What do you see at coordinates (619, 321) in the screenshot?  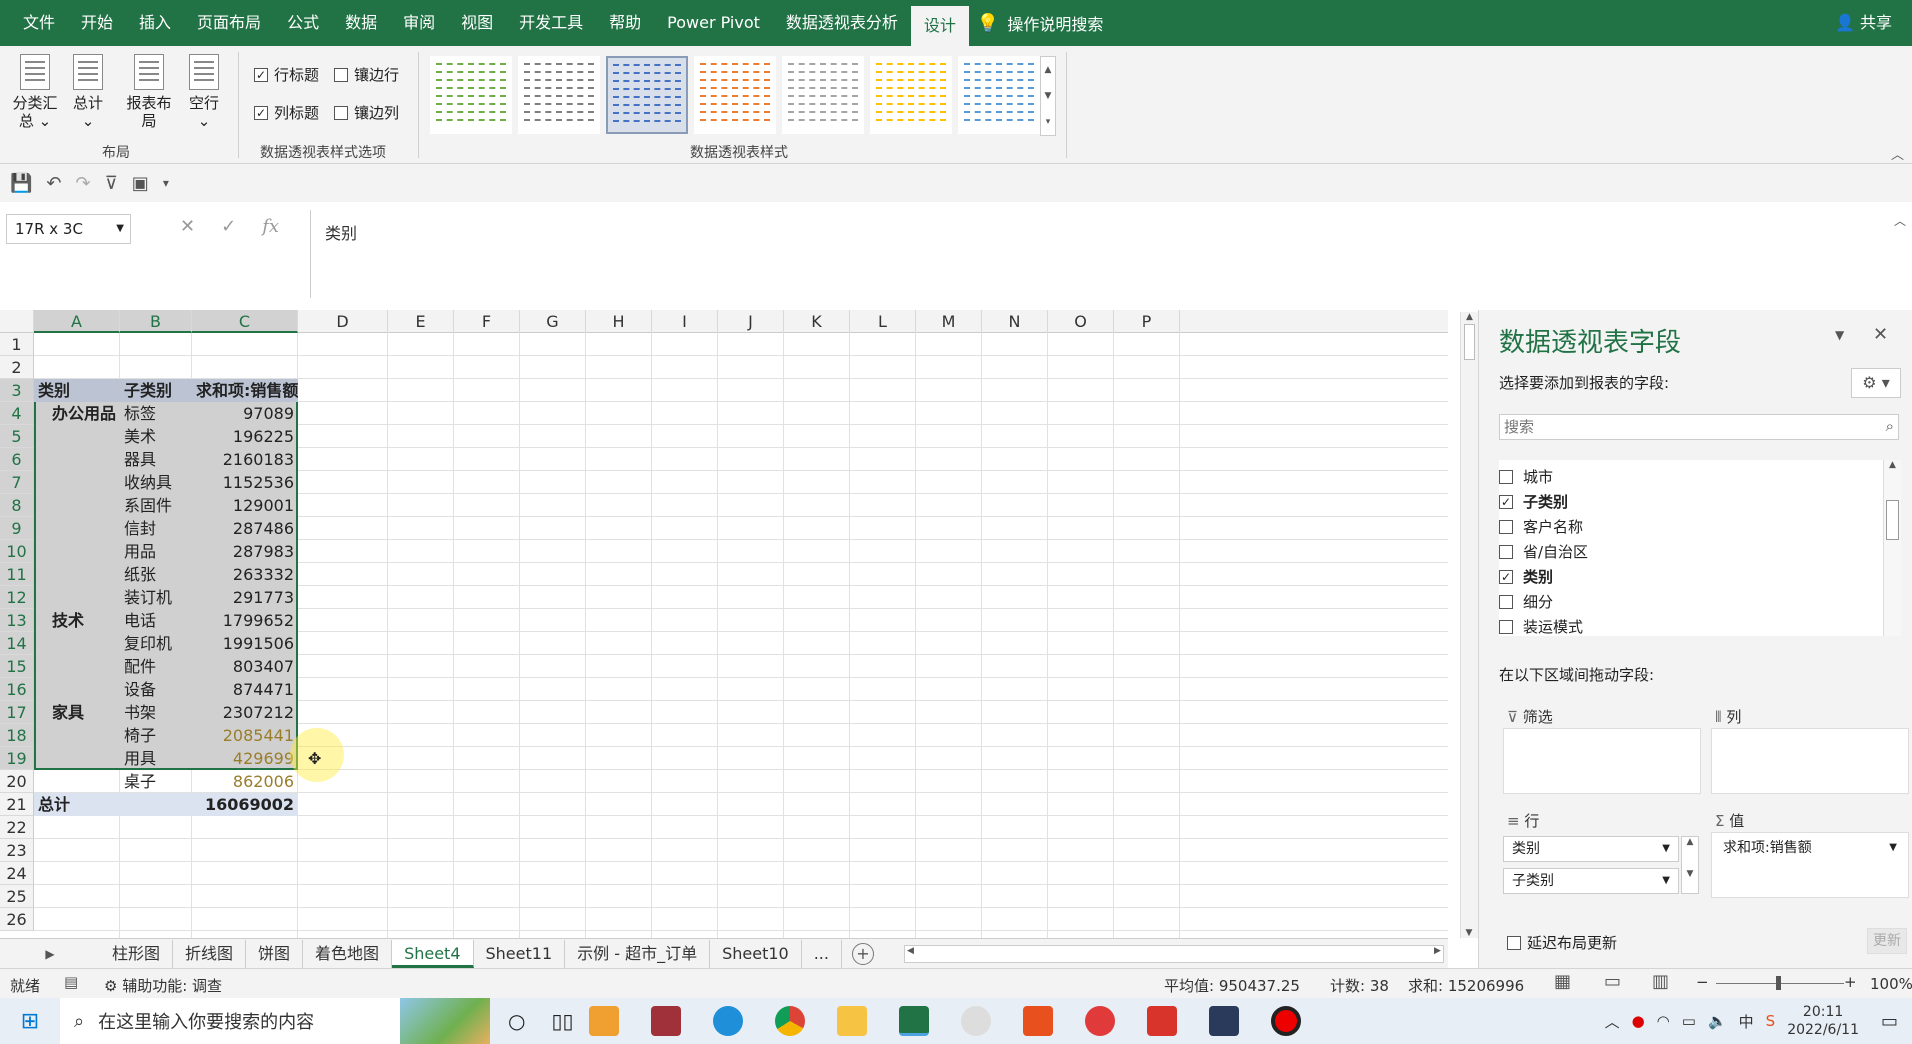 I see `column-header: H` at bounding box center [619, 321].